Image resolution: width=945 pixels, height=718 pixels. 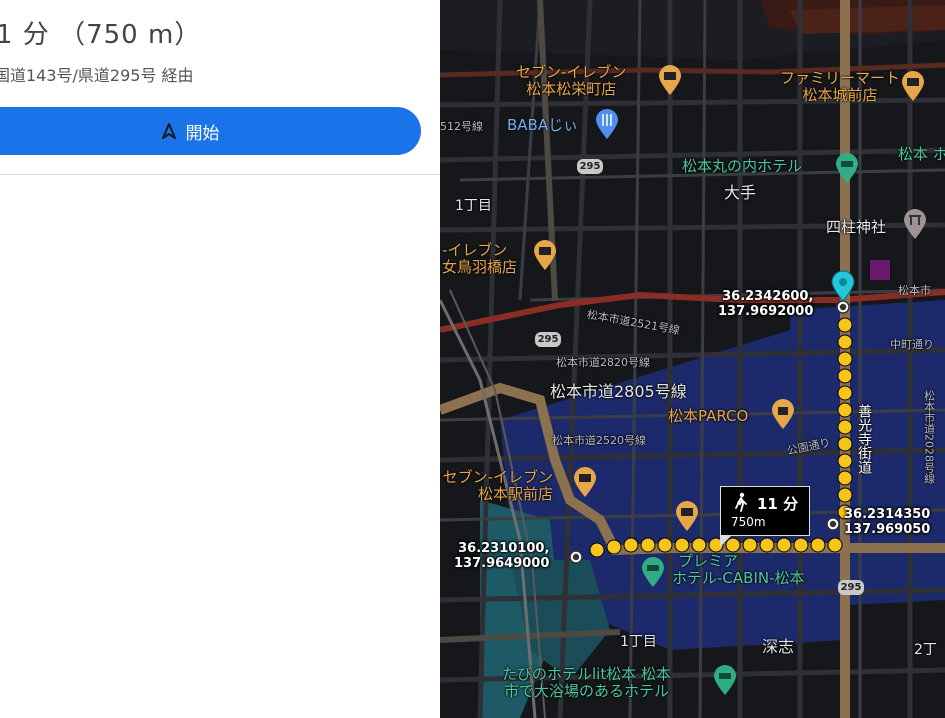 What do you see at coordinates (220, 174) in the screenshot?
I see `divider` at bounding box center [220, 174].